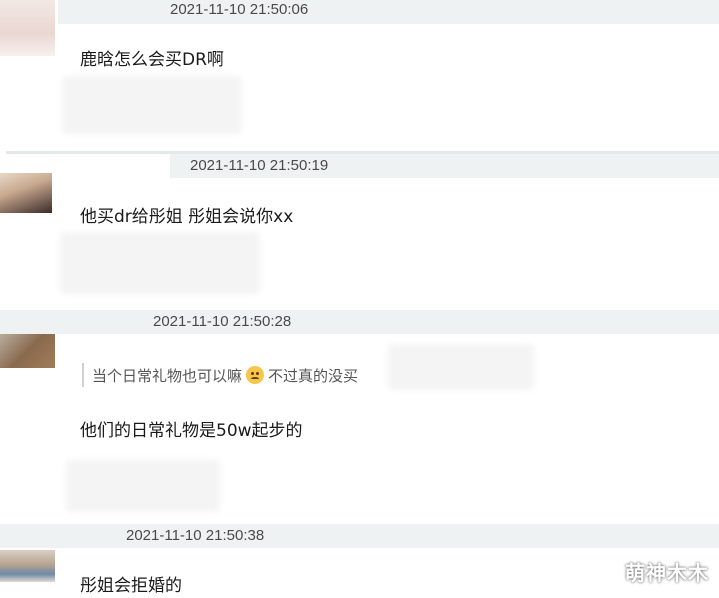 The image size is (719, 598). I want to click on watermark: 萌神木木, so click(667, 573).